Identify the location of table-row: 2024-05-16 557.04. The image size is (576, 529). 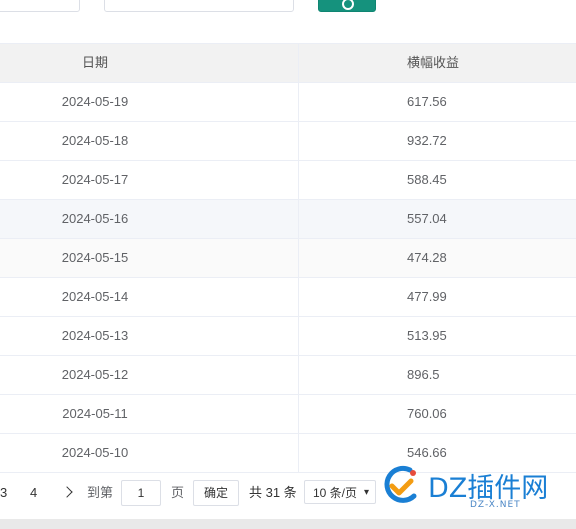
(288, 219).